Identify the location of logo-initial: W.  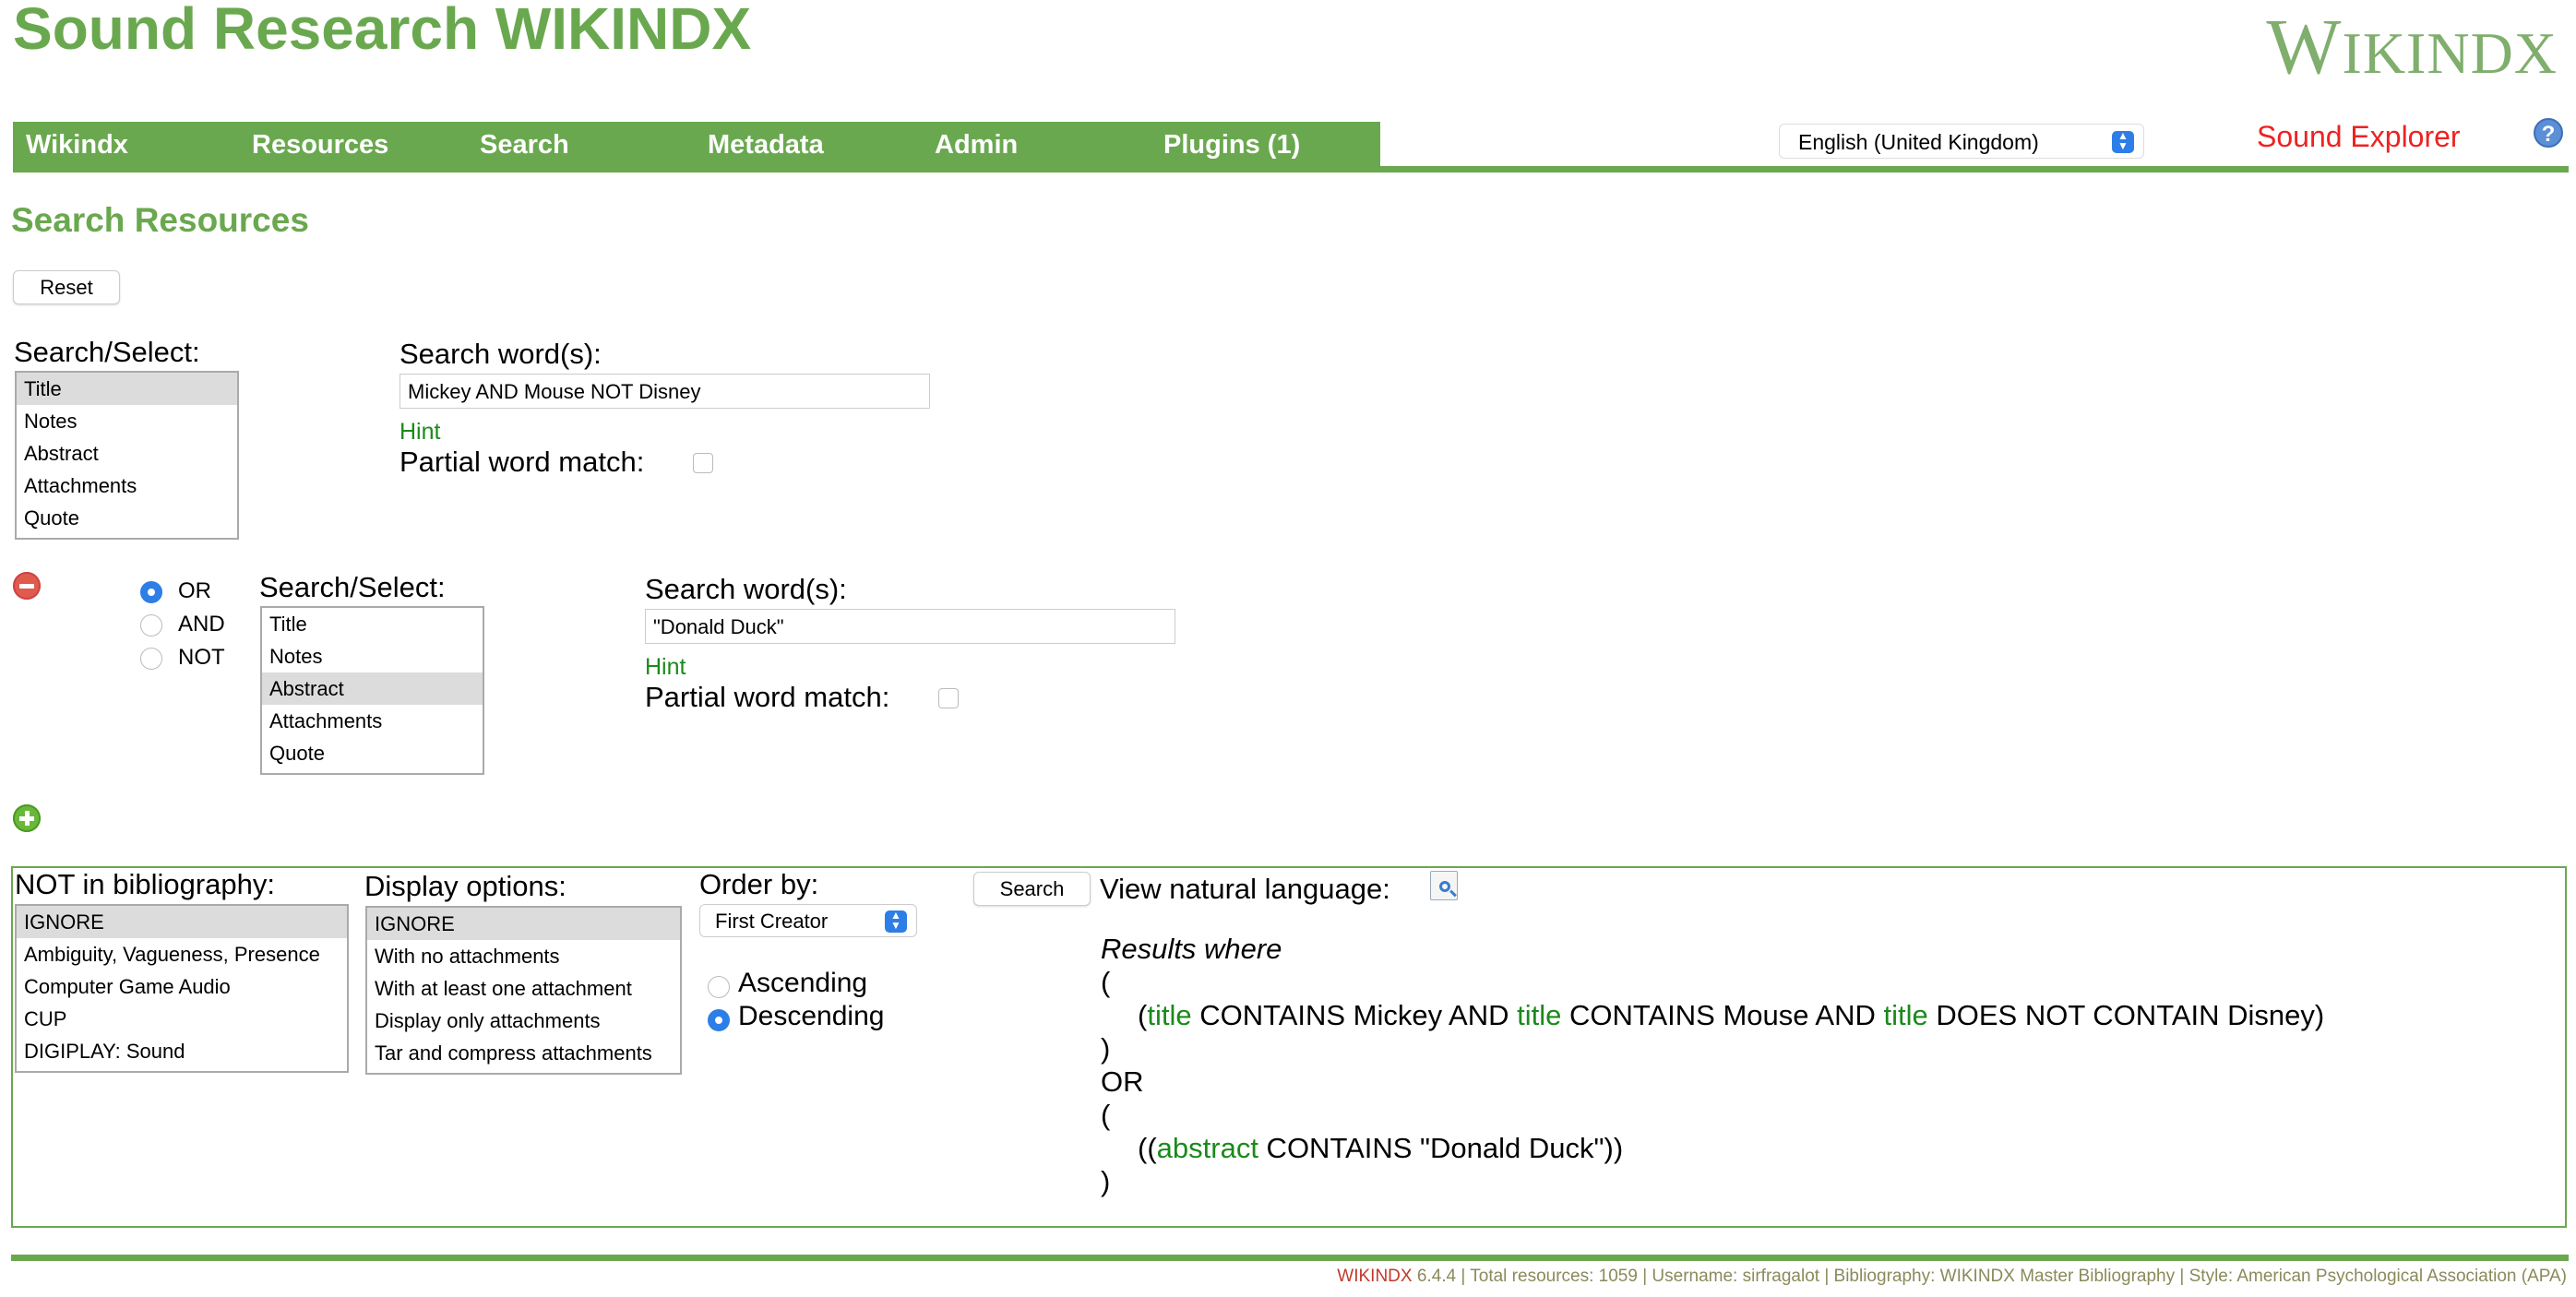
(2304, 46).